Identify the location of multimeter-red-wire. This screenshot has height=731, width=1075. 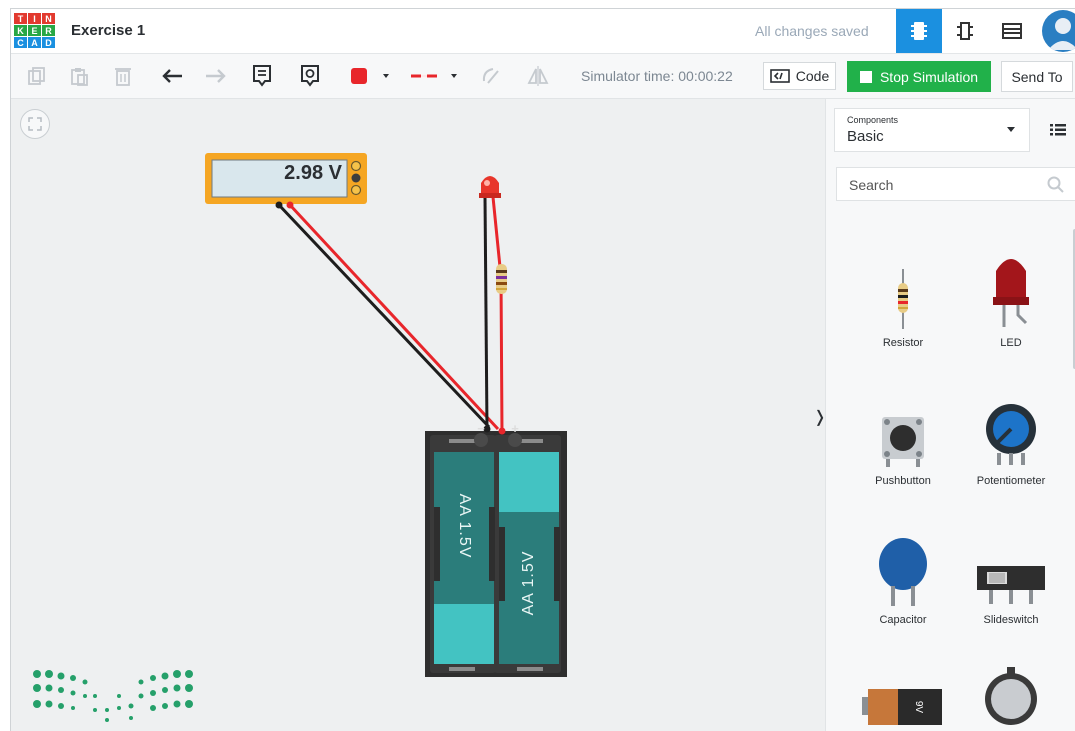
(394, 317).